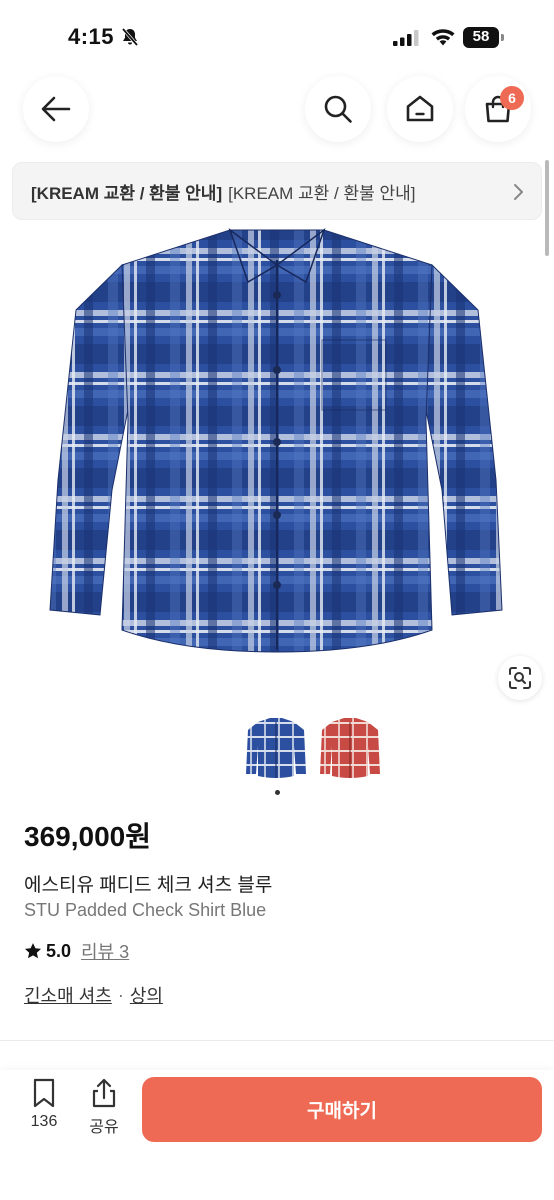 This screenshot has height=1200, width=554. Describe the element at coordinates (33, 951) in the screenshot. I see `star-icon` at that location.